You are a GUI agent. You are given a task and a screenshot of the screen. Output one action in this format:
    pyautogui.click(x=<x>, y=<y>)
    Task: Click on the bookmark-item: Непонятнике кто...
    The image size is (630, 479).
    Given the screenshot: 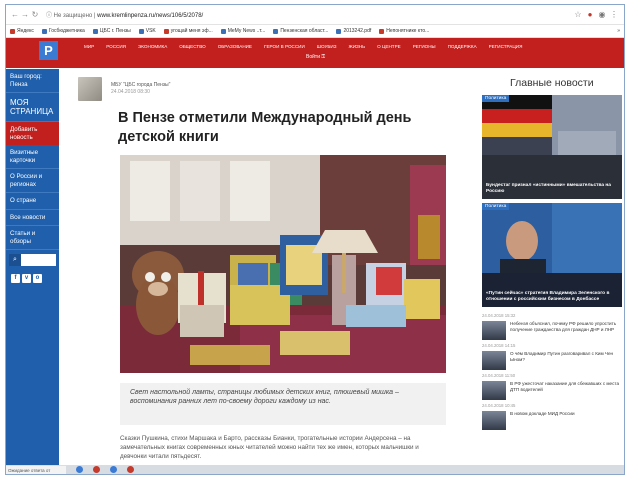 What is the action you would take?
    pyautogui.click(x=404, y=31)
    